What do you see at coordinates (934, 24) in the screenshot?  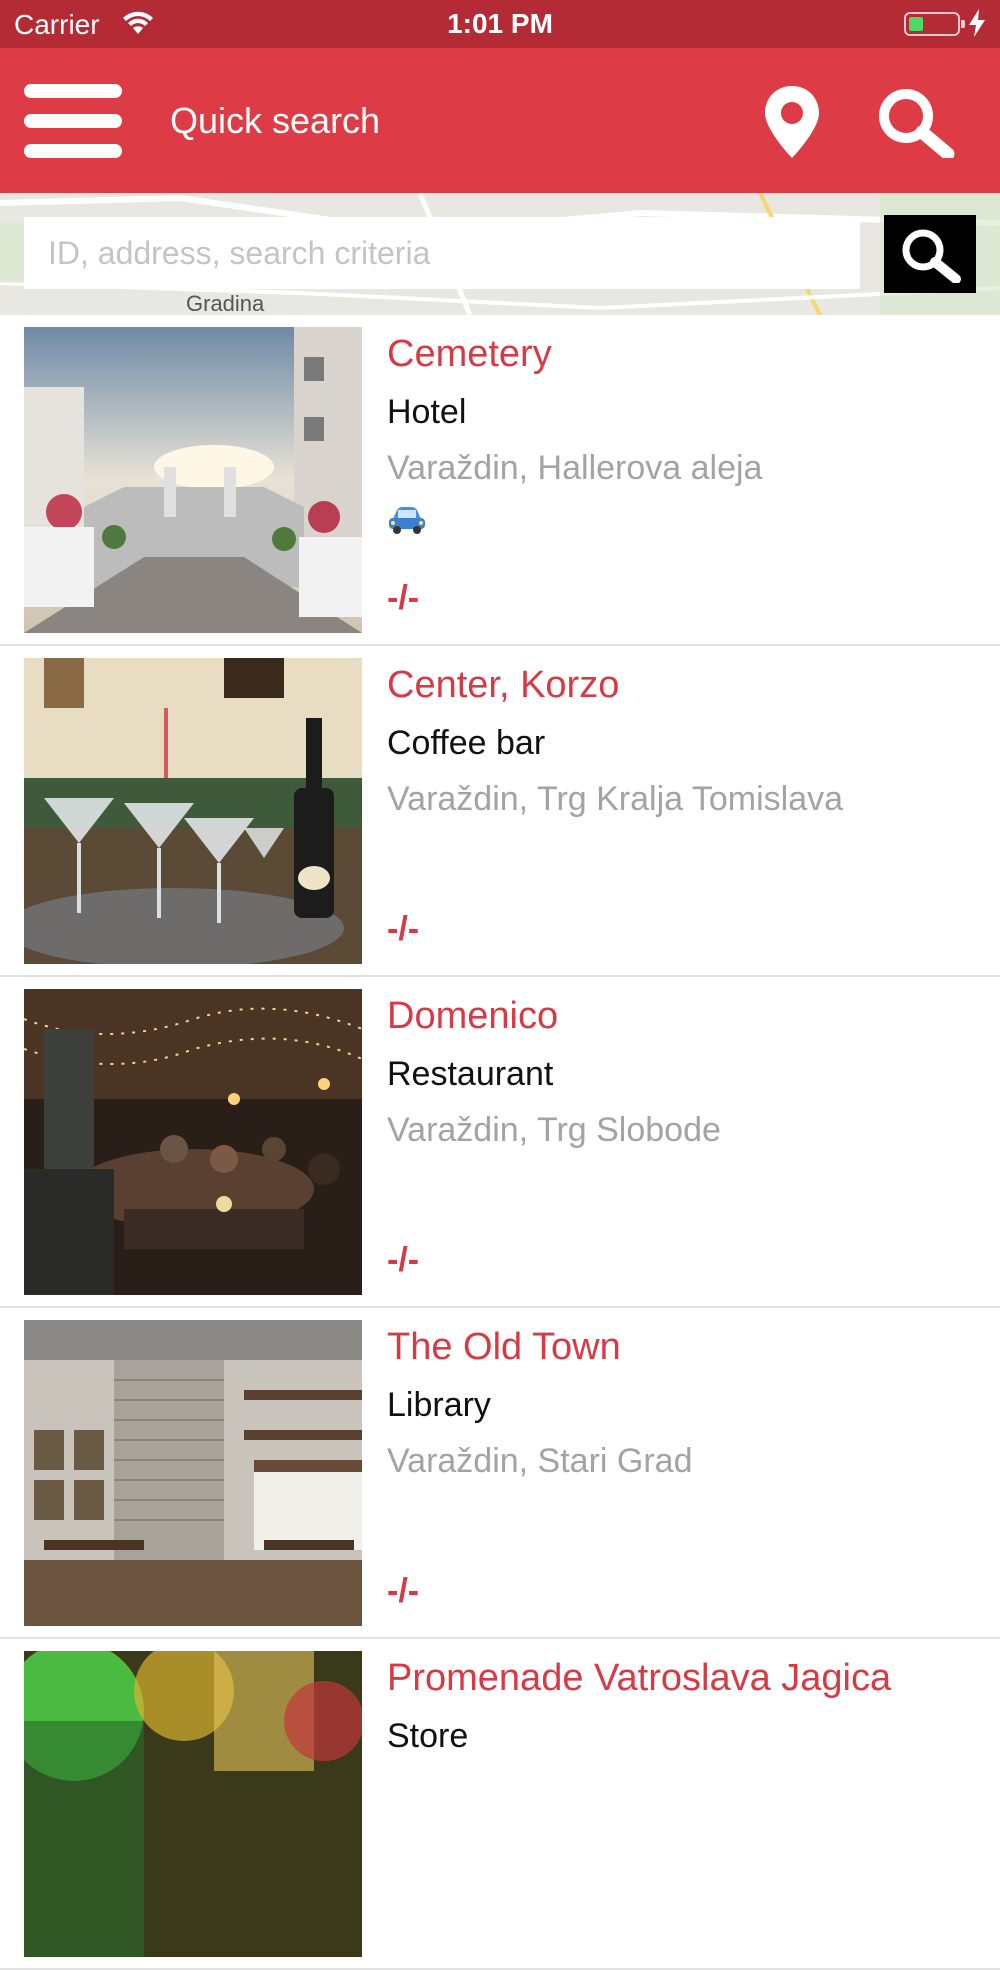 I see `battery-icon` at bounding box center [934, 24].